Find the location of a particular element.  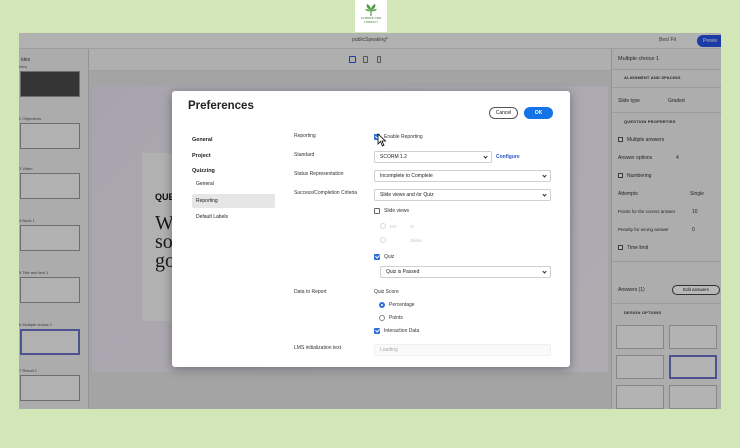

slides-option-label: Slides is located at coordinates (416, 240).